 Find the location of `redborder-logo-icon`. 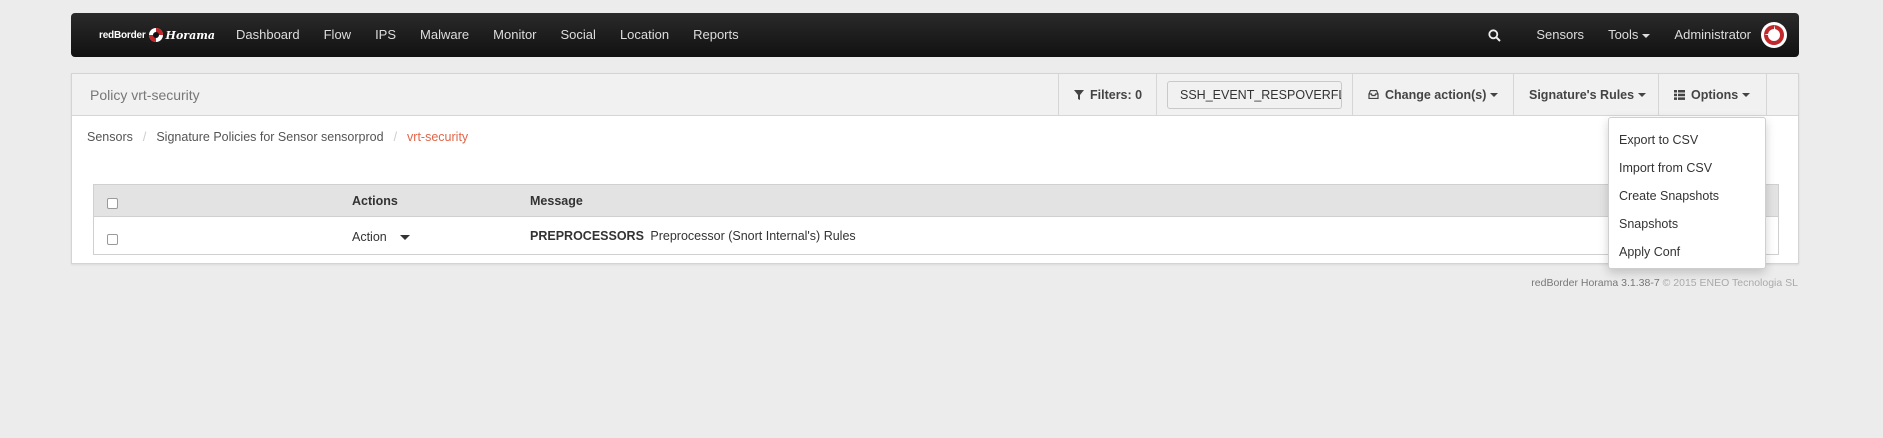

redborder-logo-icon is located at coordinates (156, 35).